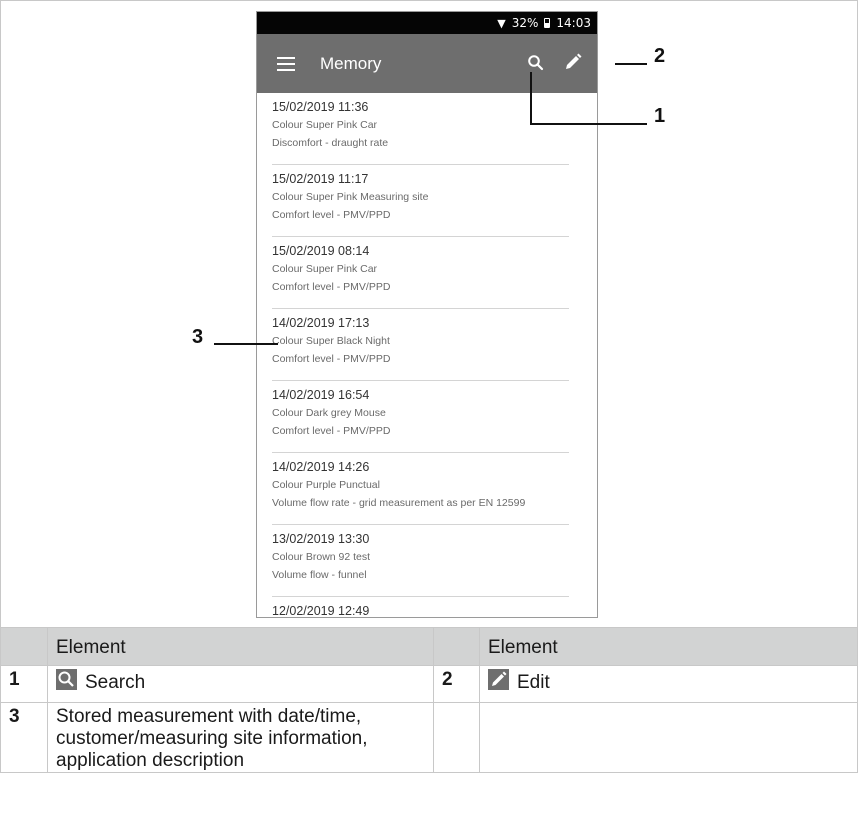  Describe the element at coordinates (115, 682) in the screenshot. I see `row-label: Search` at that location.